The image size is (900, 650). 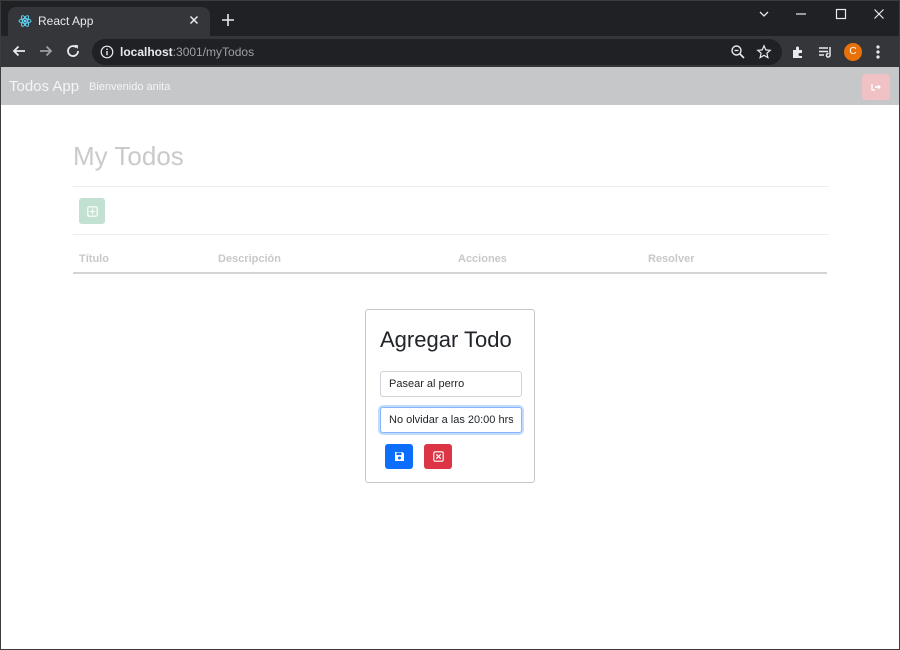 I want to click on modal-title: Agregar Todo, so click(x=446, y=339).